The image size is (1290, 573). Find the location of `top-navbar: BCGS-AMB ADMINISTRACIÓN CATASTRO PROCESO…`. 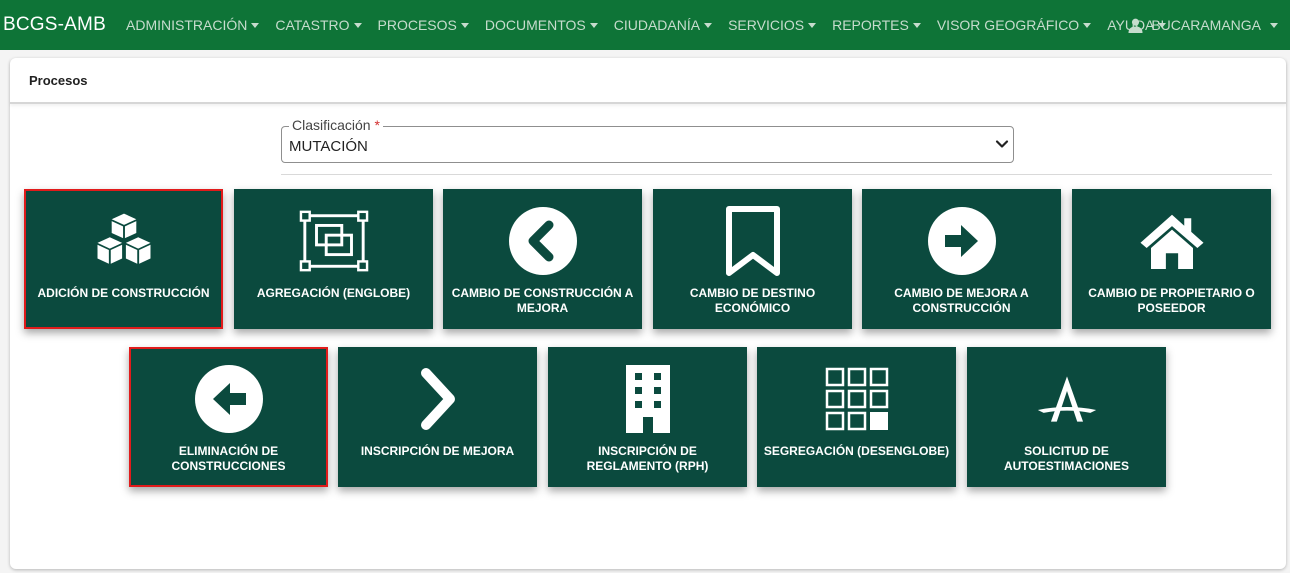

top-navbar: BCGS-AMB ADMINISTRACIÓN CATASTRO PROCESO… is located at coordinates (645, 25).